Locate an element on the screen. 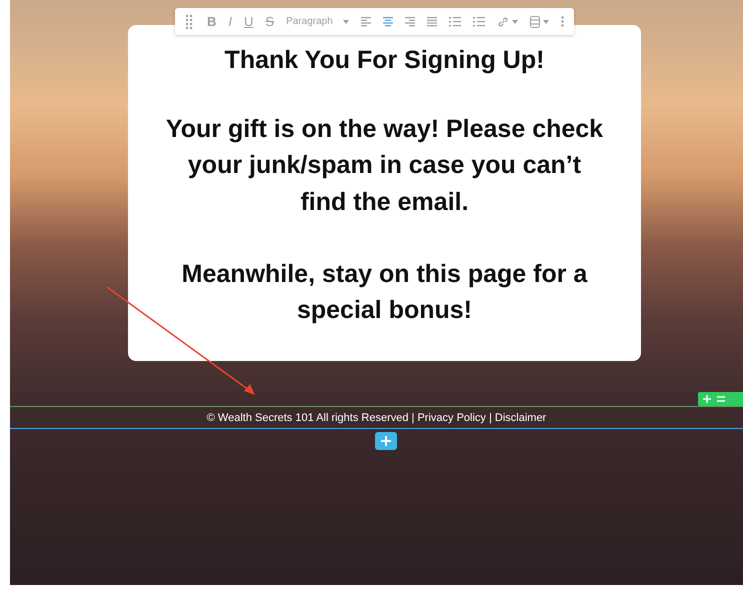 Image resolution: width=743 pixels, height=598 pixels. add-section-button is located at coordinates (386, 441).